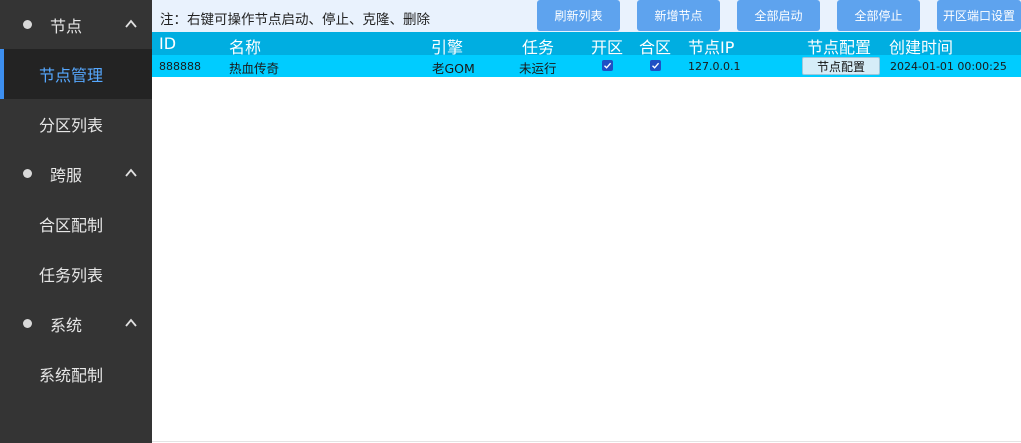  I want to click on sidebar-item-label: 任务列表, so click(71, 275).